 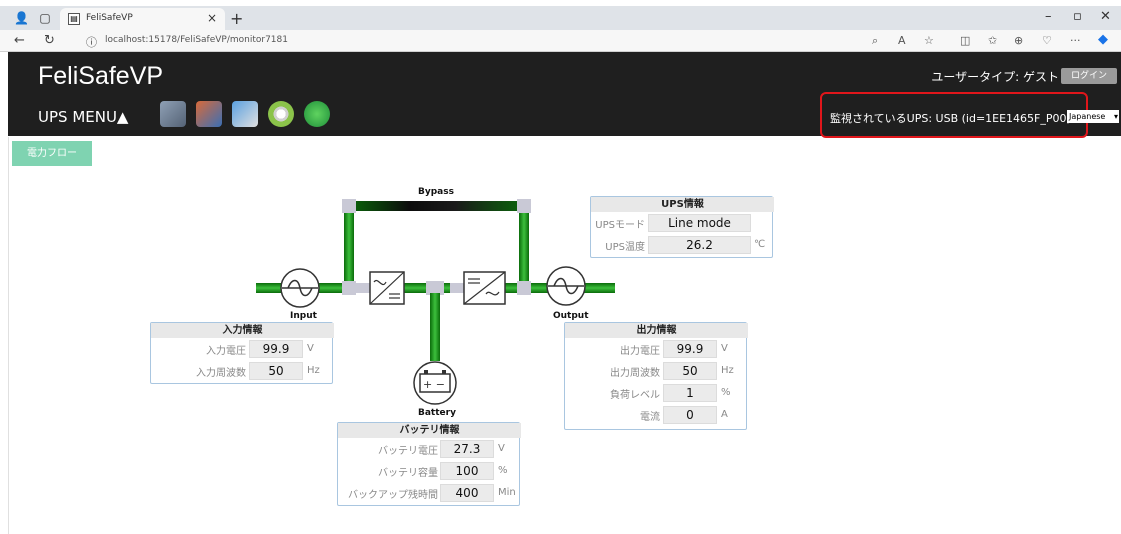 What do you see at coordinates (902, 40) in the screenshot?
I see `read-aloud-icon: A` at bounding box center [902, 40].